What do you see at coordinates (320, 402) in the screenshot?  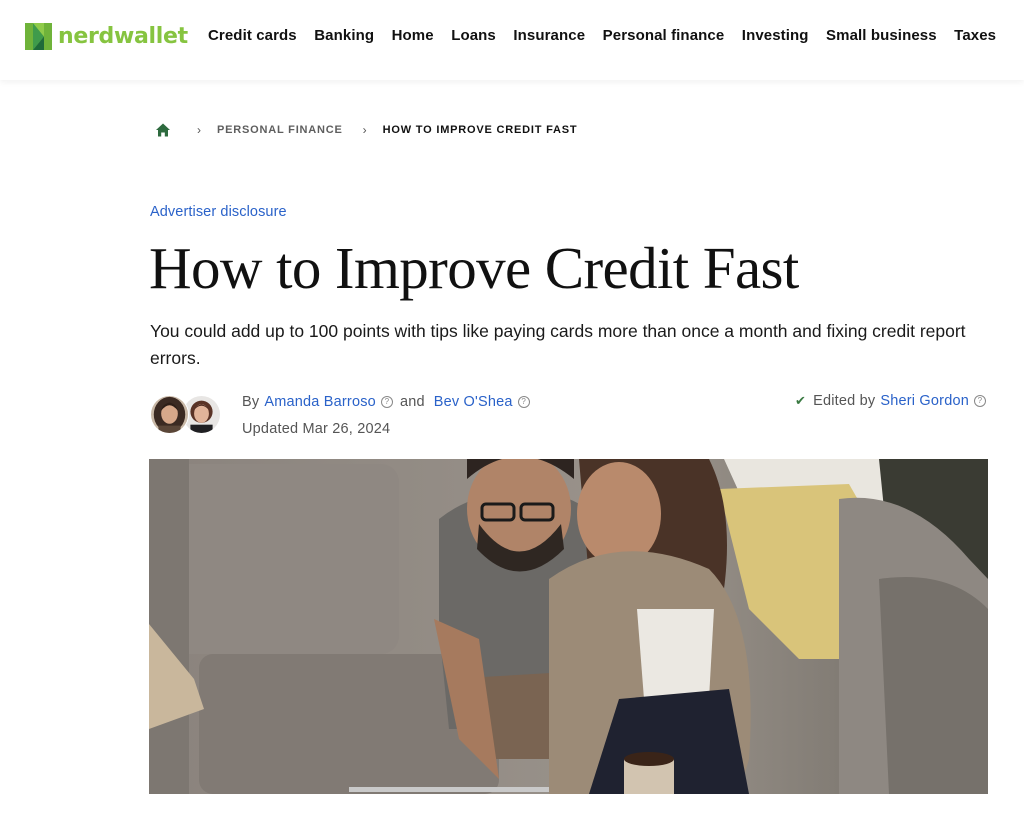 I see `author-link-amanda-barroso: Amanda Barroso` at bounding box center [320, 402].